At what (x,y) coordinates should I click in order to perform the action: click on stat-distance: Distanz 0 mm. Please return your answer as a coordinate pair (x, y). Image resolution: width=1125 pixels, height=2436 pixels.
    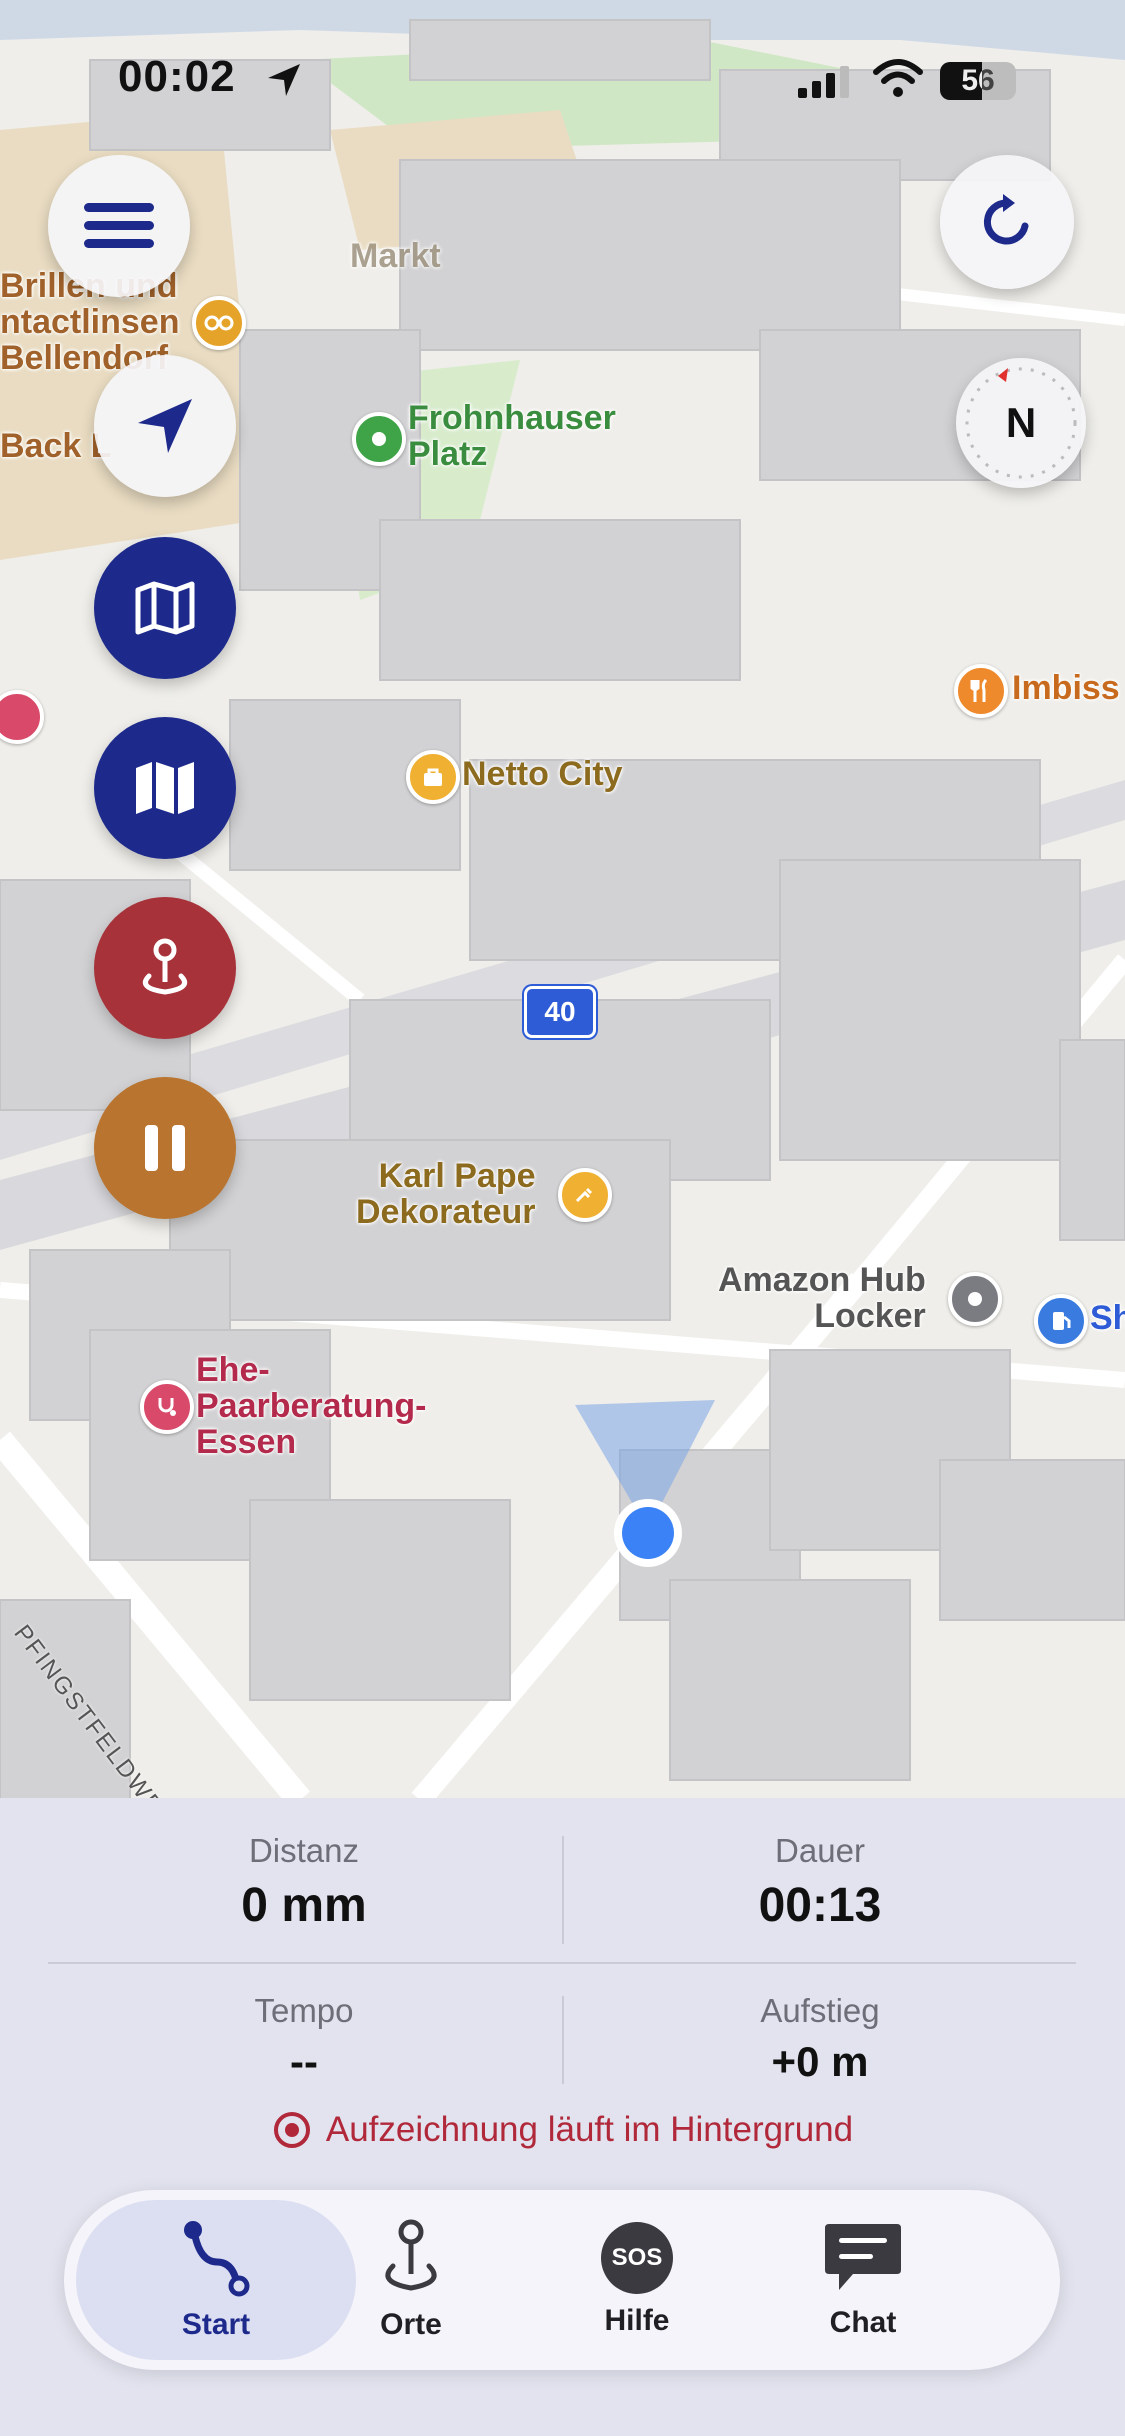
    Looking at the image, I should click on (304, 1882).